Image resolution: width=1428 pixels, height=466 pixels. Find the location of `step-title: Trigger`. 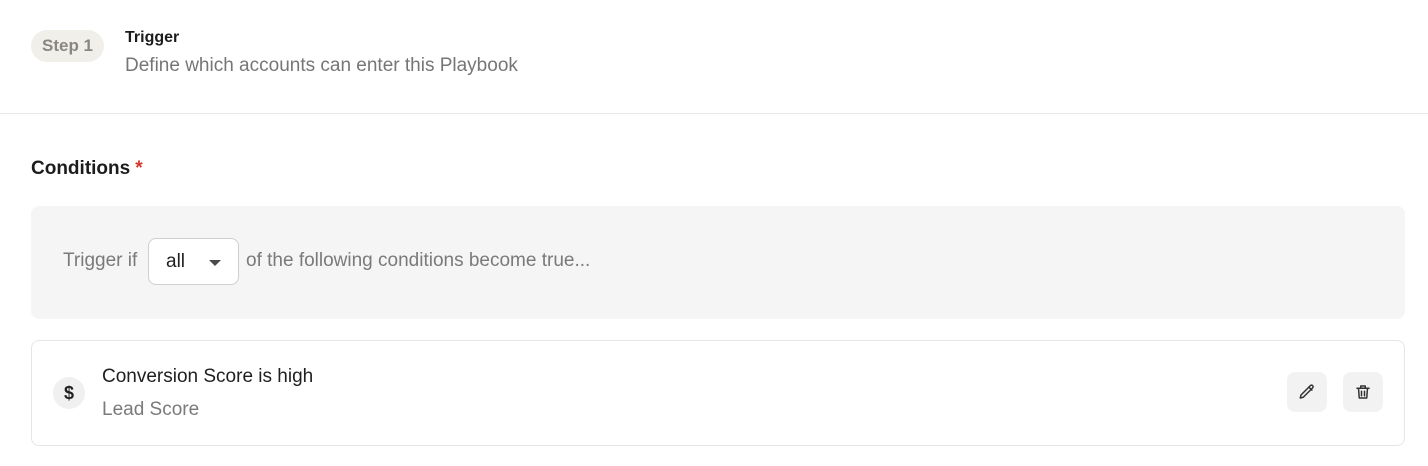

step-title: Trigger is located at coordinates (152, 37).